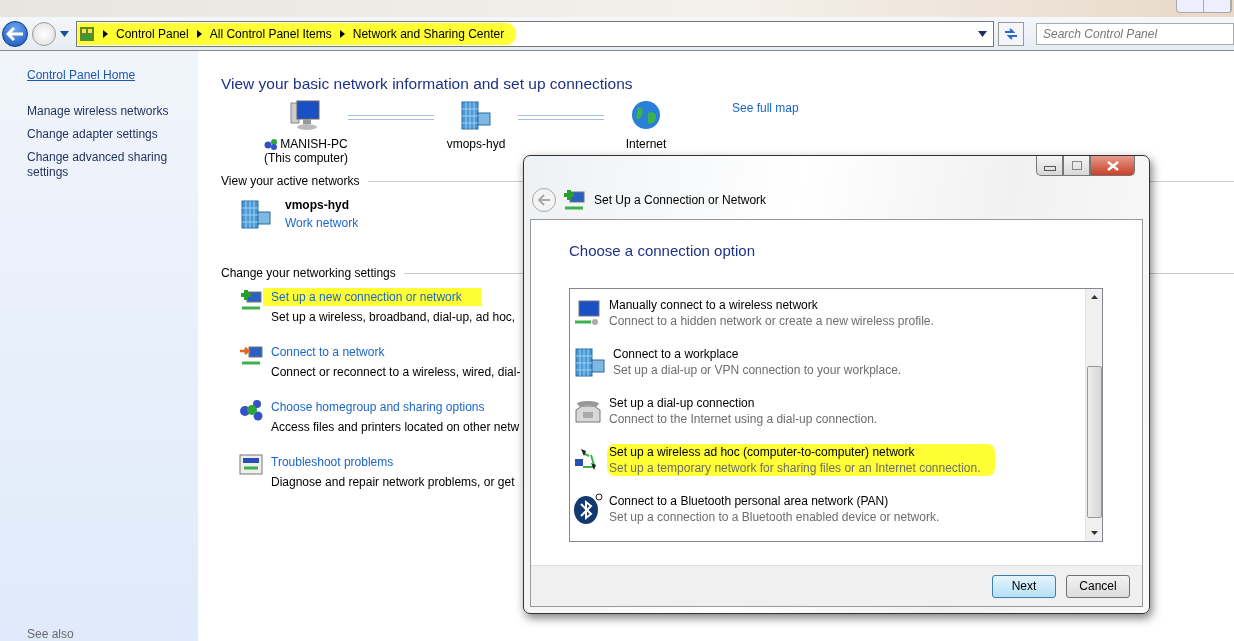  Describe the element at coordinates (795, 467) in the screenshot. I see `option-description: Set up a temporary network for sharing files or an Internet connection.` at that location.